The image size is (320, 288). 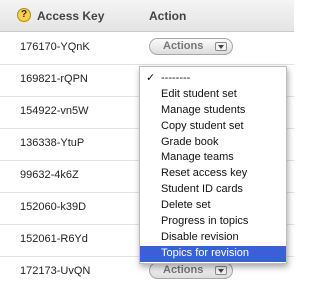 I want to click on menu-item-label: --------, so click(x=176, y=78).